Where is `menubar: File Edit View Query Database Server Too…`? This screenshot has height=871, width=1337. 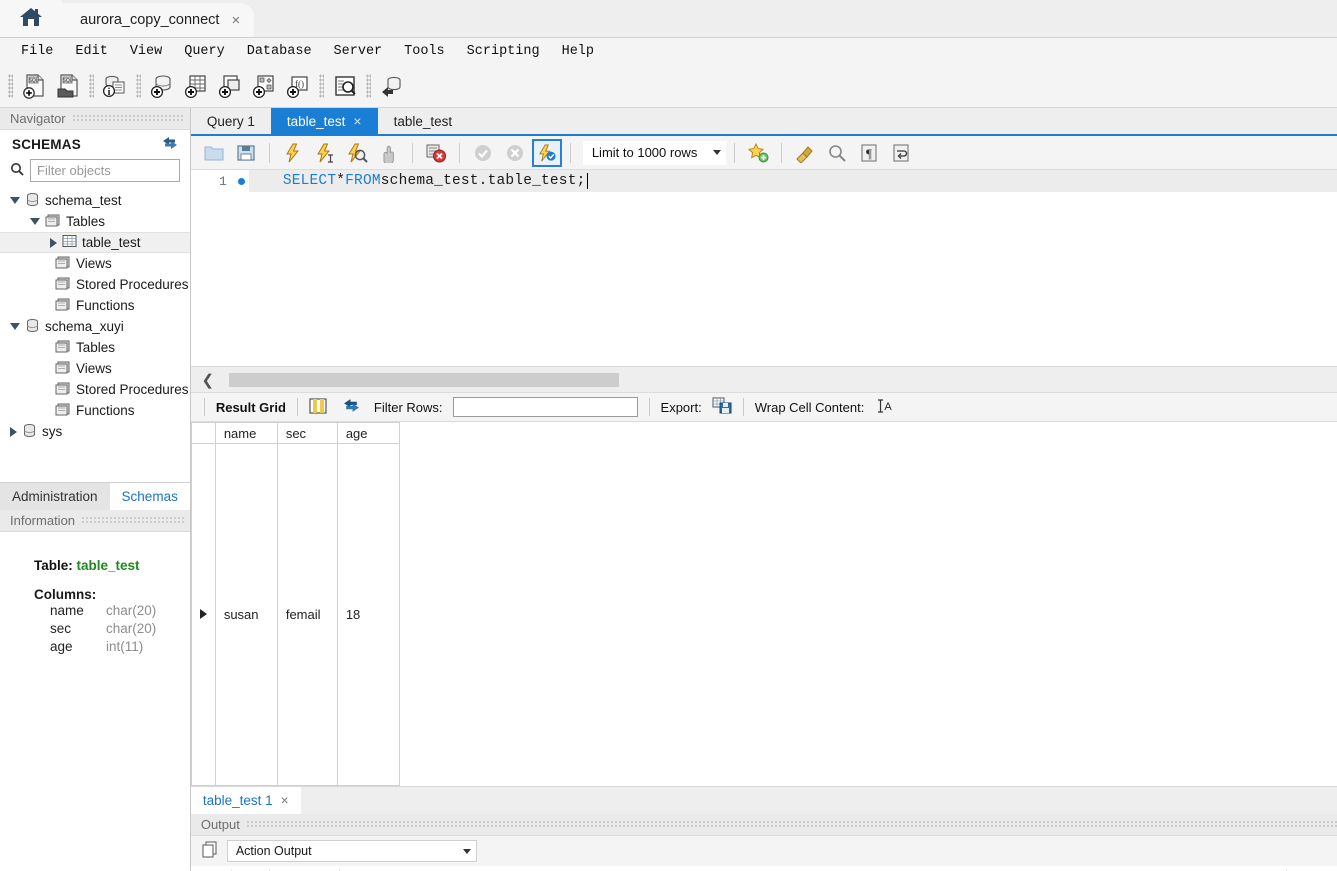
menubar: File Edit View Query Database Server Too… is located at coordinates (668, 51).